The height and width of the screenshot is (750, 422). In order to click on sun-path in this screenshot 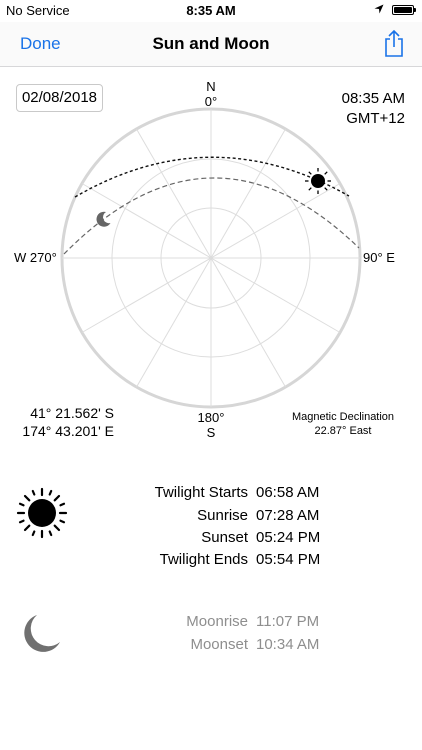, I will do `click(212, 177)`.